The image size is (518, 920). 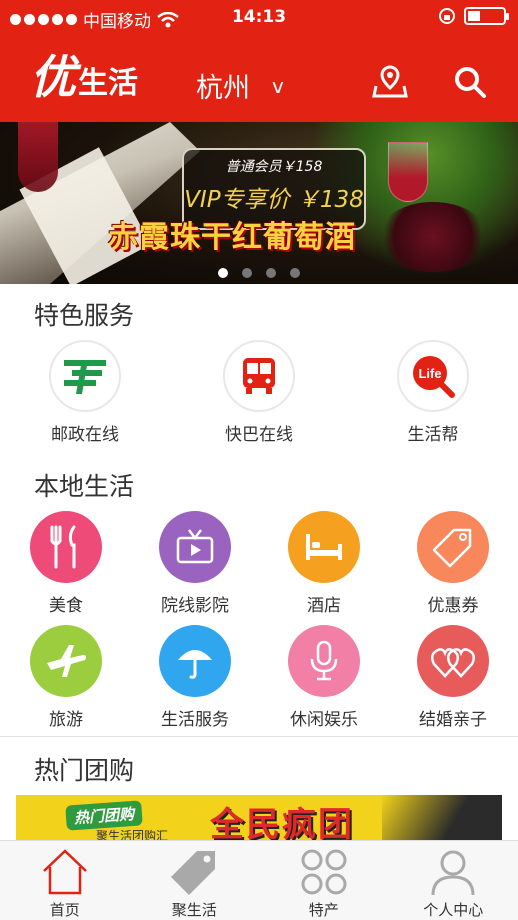 I want to click on vip-price: VIP专享价 ￥138, so click(x=274, y=200).